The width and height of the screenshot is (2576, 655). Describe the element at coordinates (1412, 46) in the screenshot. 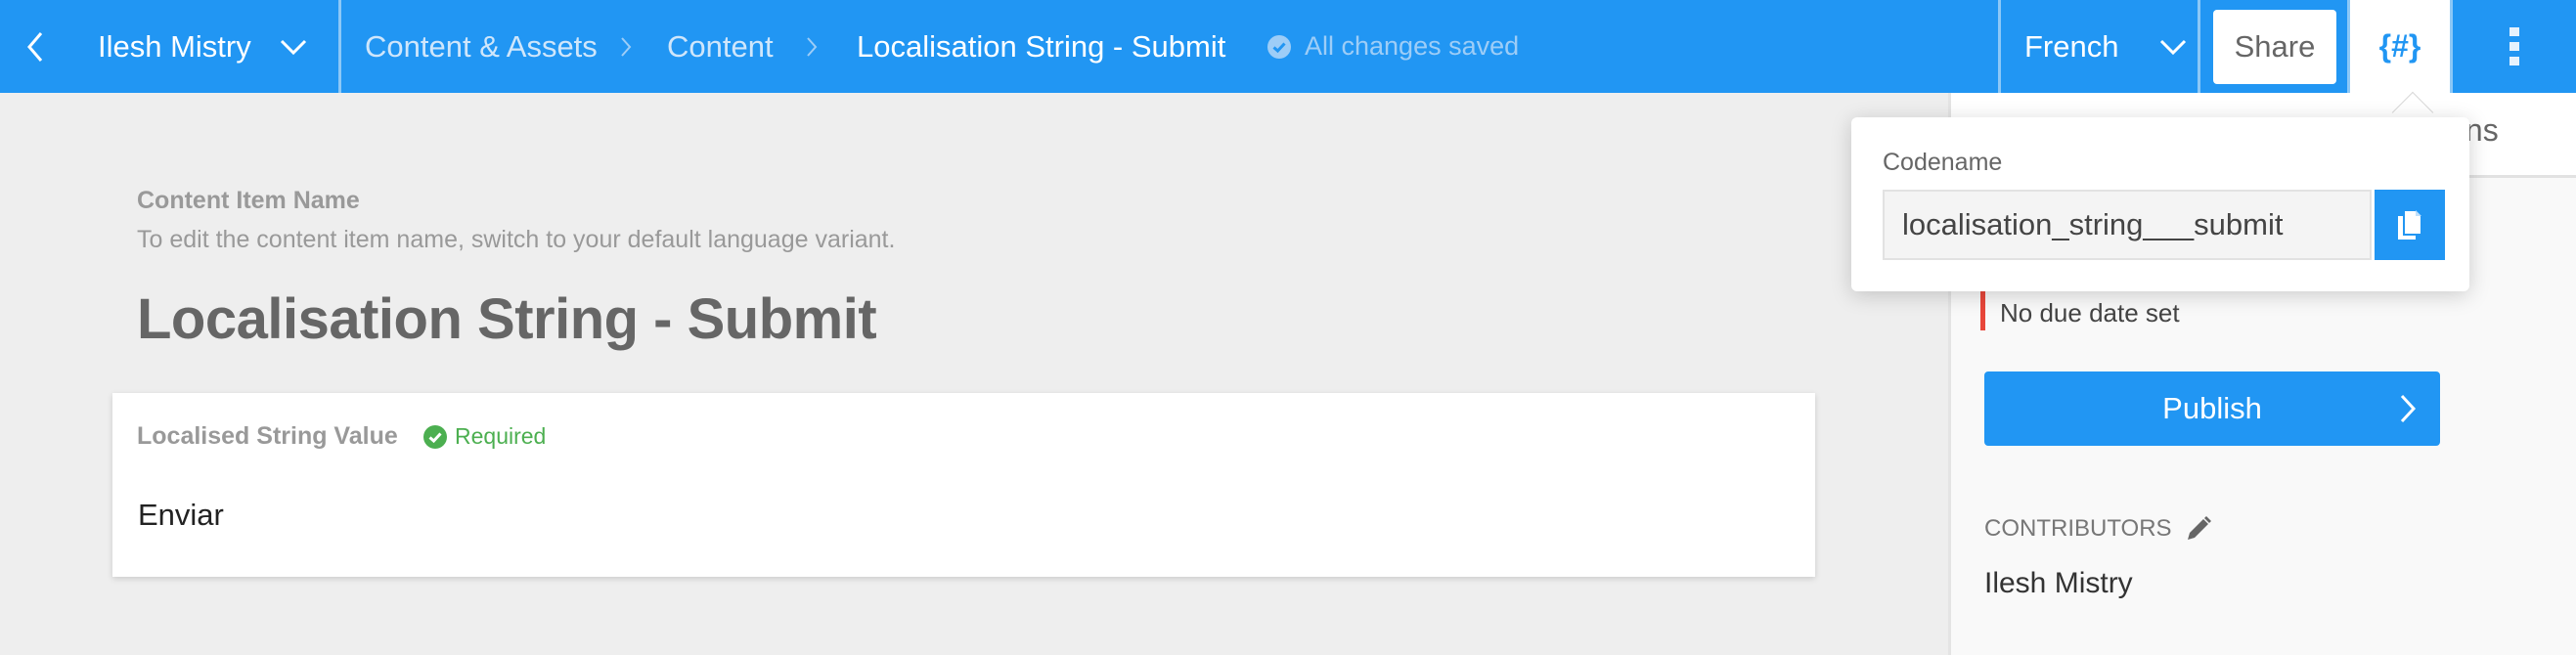

I see `save-status-text: All changes saved` at that location.